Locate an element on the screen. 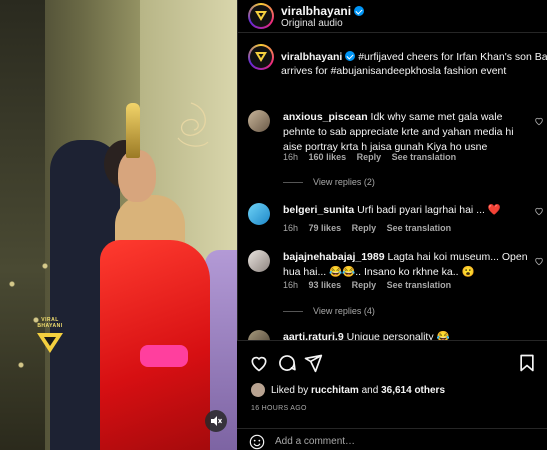 Image resolution: width=547 pixels, height=450 pixels. comment-username: bajajnehabajaj_1989 is located at coordinates (334, 257).